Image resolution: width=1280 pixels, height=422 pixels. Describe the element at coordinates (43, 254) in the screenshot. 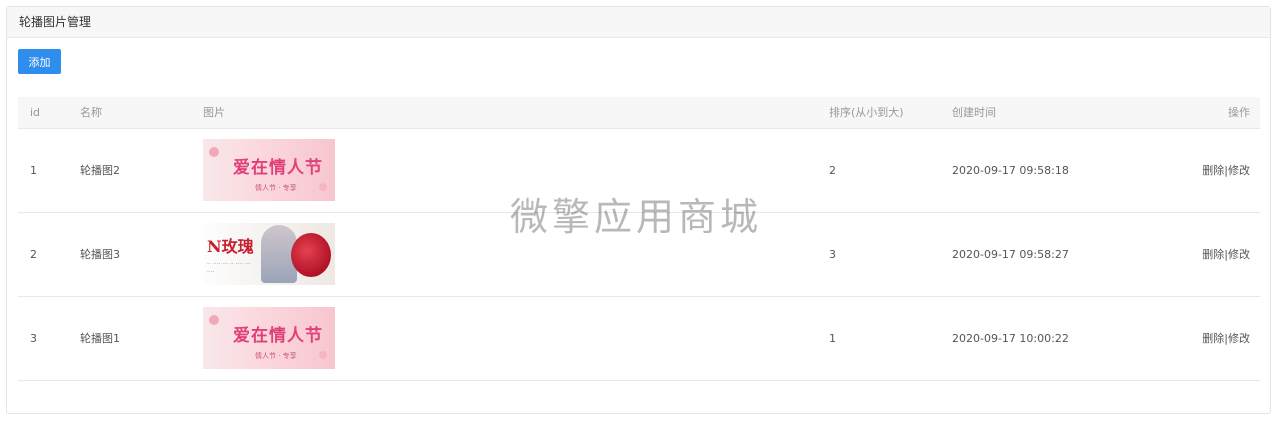

I see `cell-id: 2` at that location.